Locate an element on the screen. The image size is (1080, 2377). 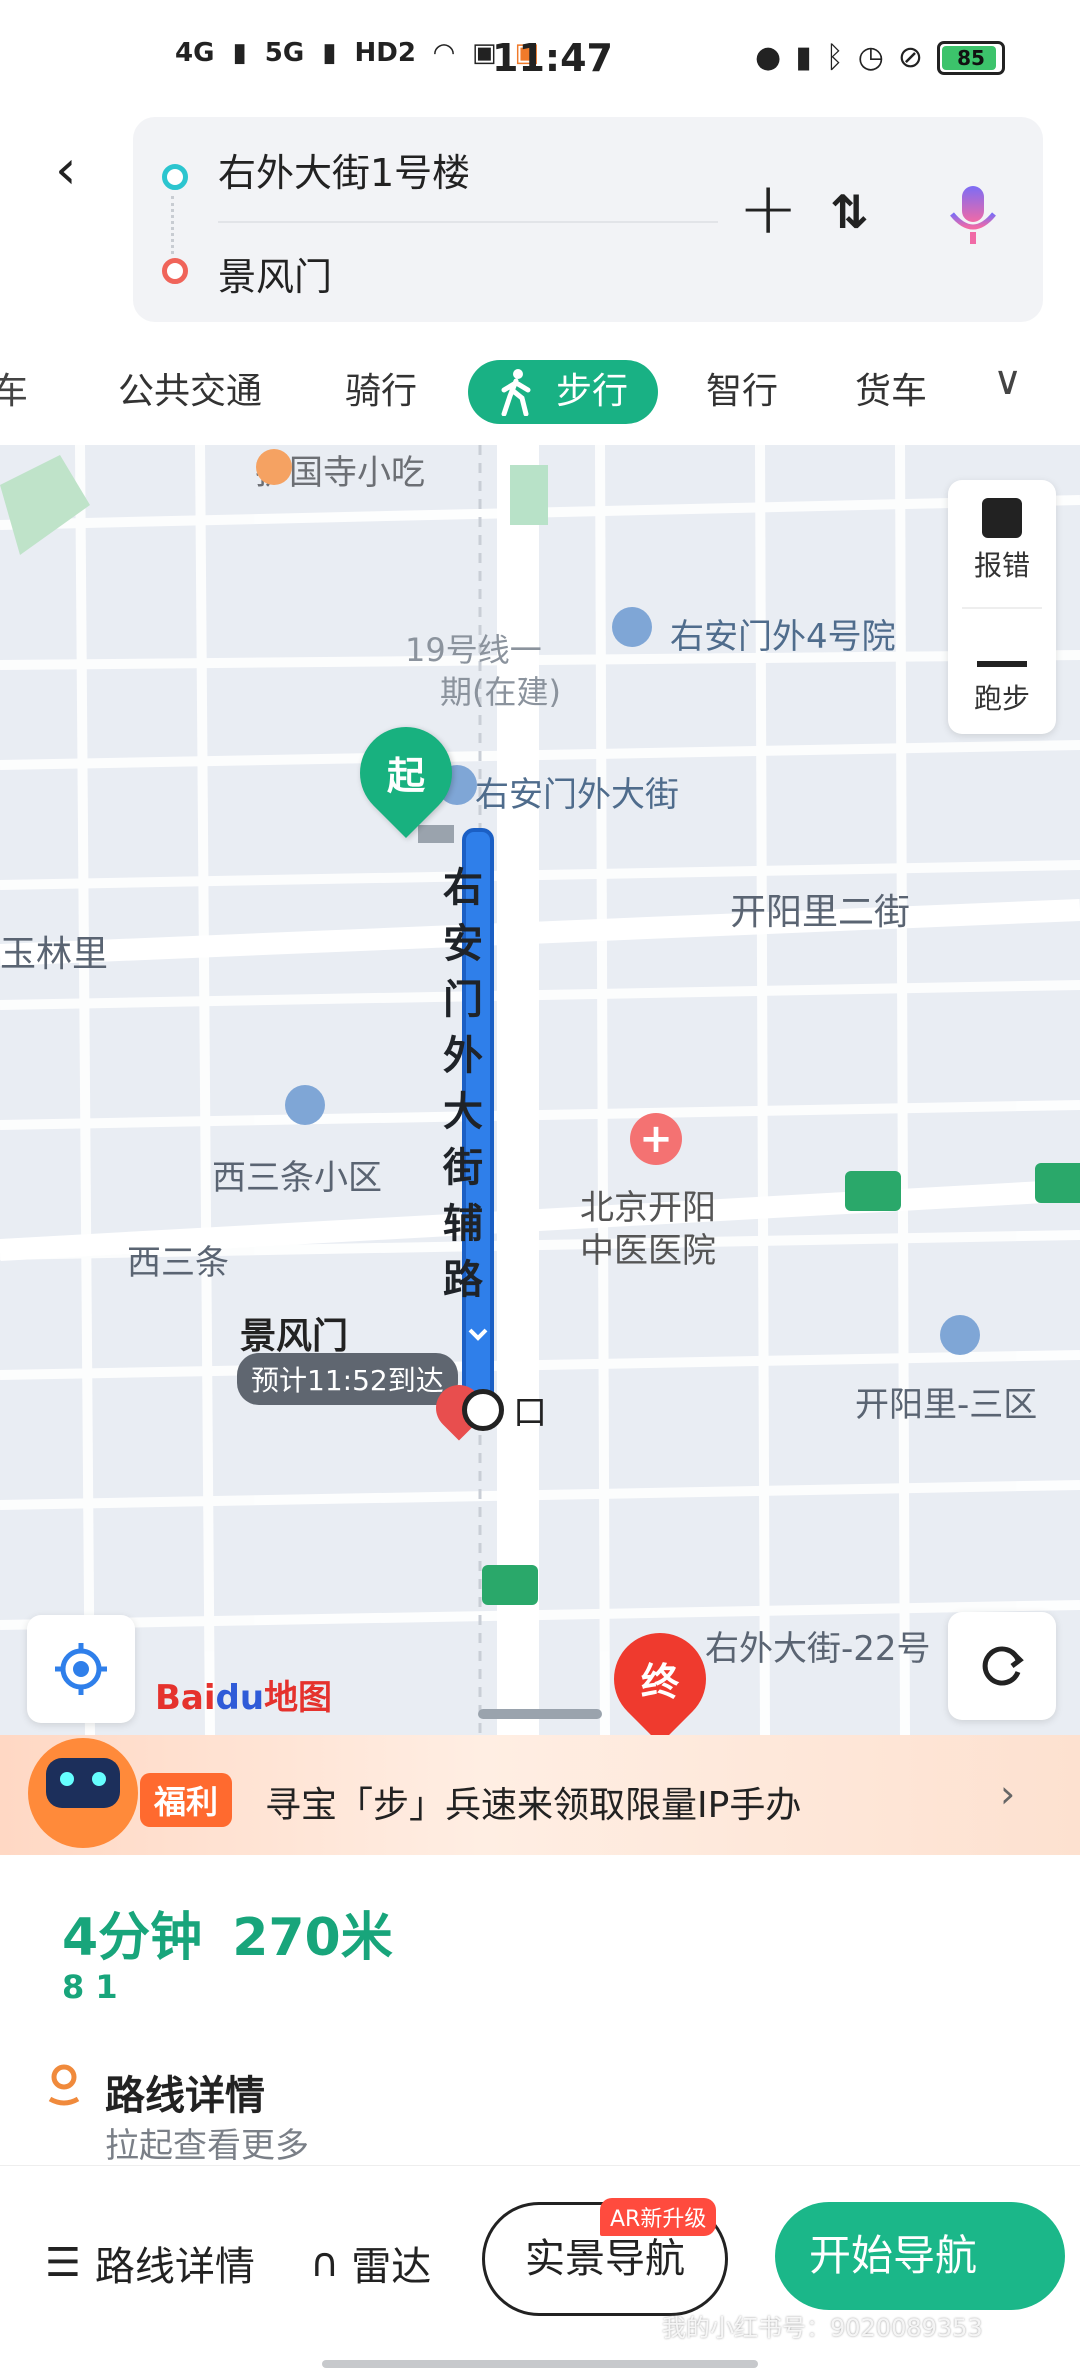
poi-label: 右安门外4号院 is located at coordinates (783, 633).